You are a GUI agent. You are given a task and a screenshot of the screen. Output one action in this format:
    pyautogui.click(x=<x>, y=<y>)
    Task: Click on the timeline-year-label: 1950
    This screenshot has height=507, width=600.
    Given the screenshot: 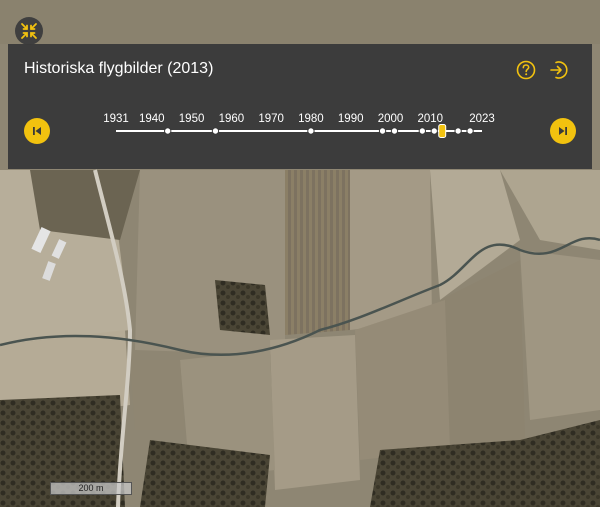 What is the action you would take?
    pyautogui.click(x=192, y=119)
    